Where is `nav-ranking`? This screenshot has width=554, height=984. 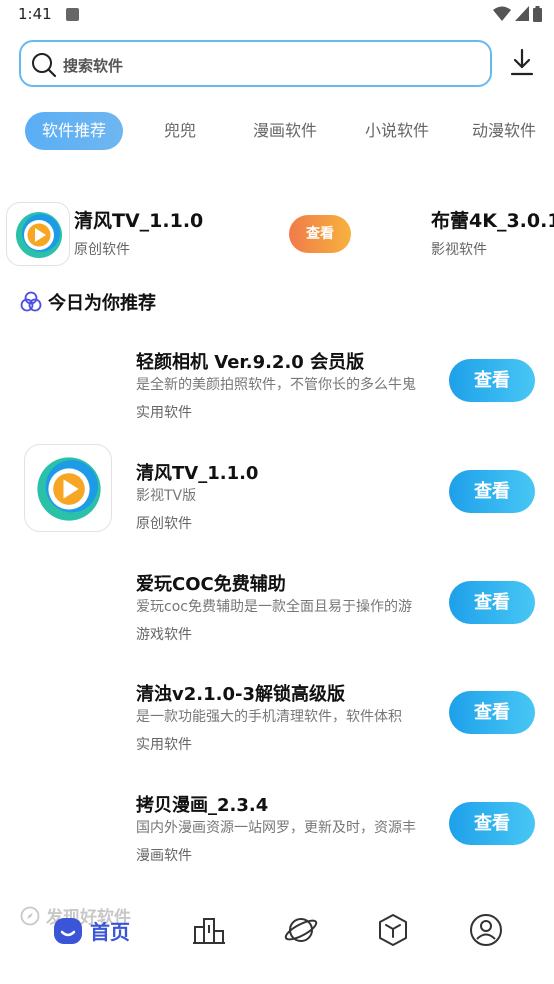
nav-ranking is located at coordinates (209, 930).